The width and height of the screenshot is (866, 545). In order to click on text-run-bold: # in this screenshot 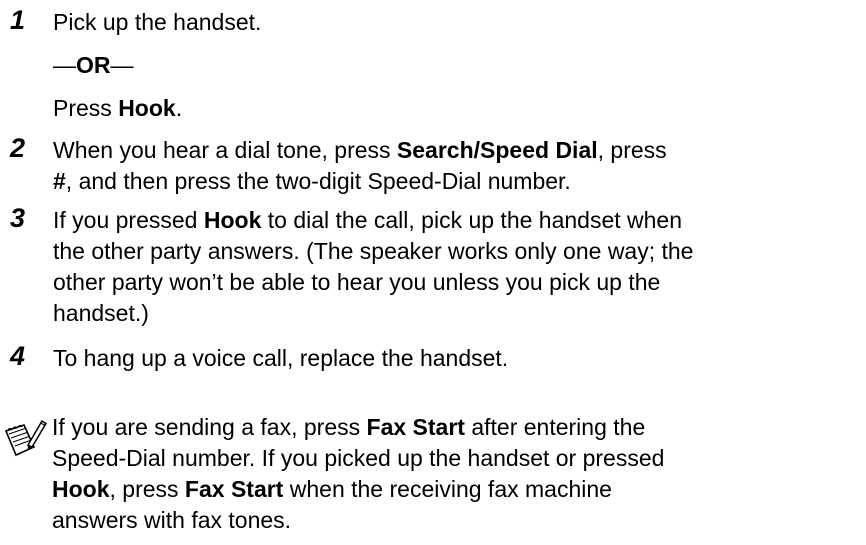, I will do `click(59, 181)`.